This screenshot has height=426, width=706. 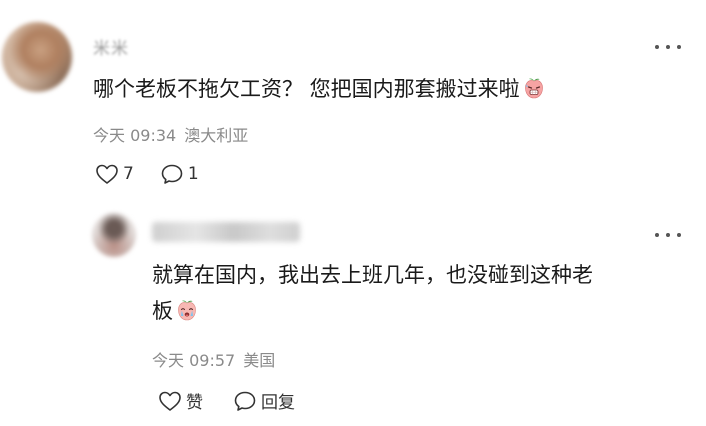 What do you see at coordinates (216, 135) in the screenshot?
I see `comment-location: 澳大利亚` at bounding box center [216, 135].